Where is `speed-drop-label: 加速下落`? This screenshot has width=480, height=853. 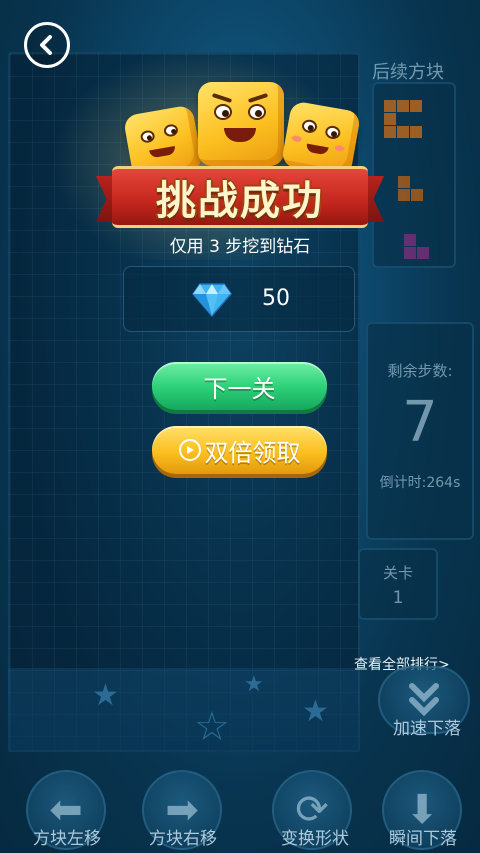
speed-drop-label: 加速下落 is located at coordinates (427, 729).